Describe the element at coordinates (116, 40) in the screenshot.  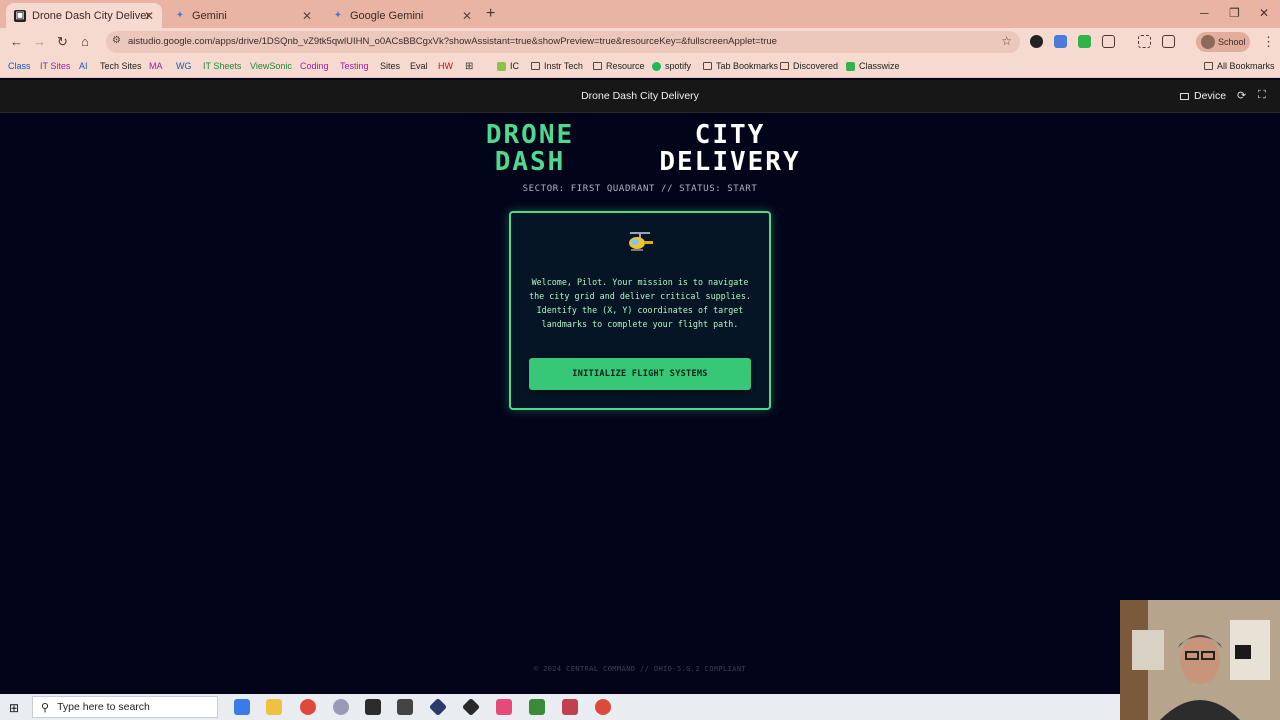
I see `site-info-icon: ⚙` at that location.